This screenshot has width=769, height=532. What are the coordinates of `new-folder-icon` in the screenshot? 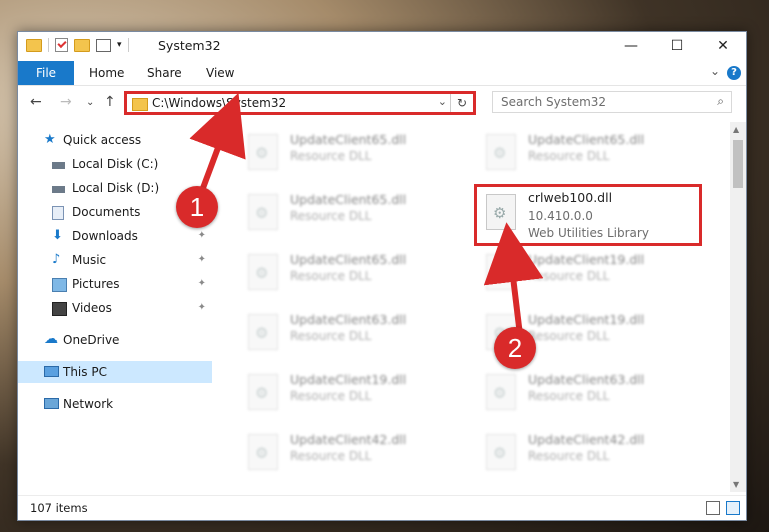 It's located at (82, 45).